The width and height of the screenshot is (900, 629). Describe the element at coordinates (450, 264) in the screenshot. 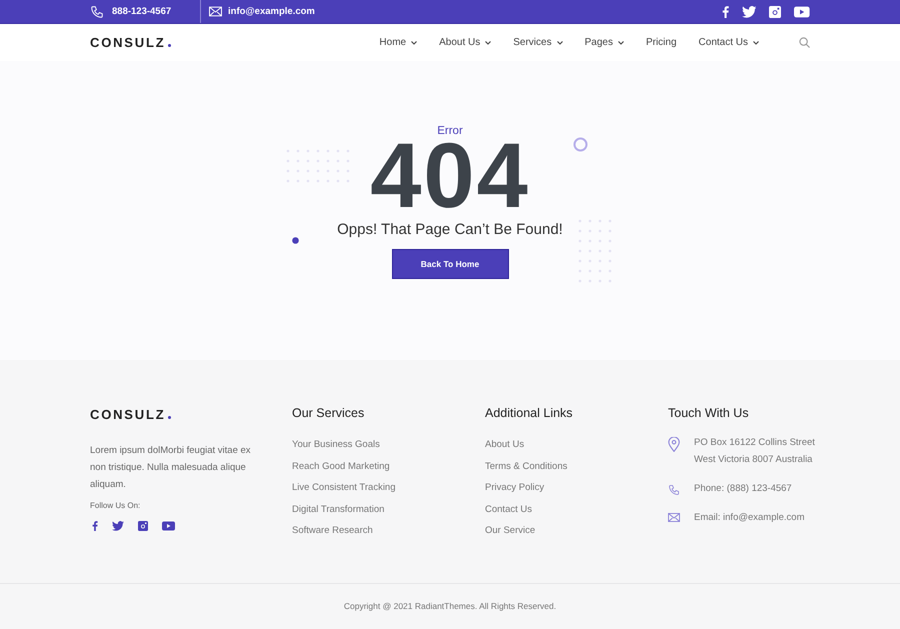

I see `back-to-home-button: Back To Home` at that location.